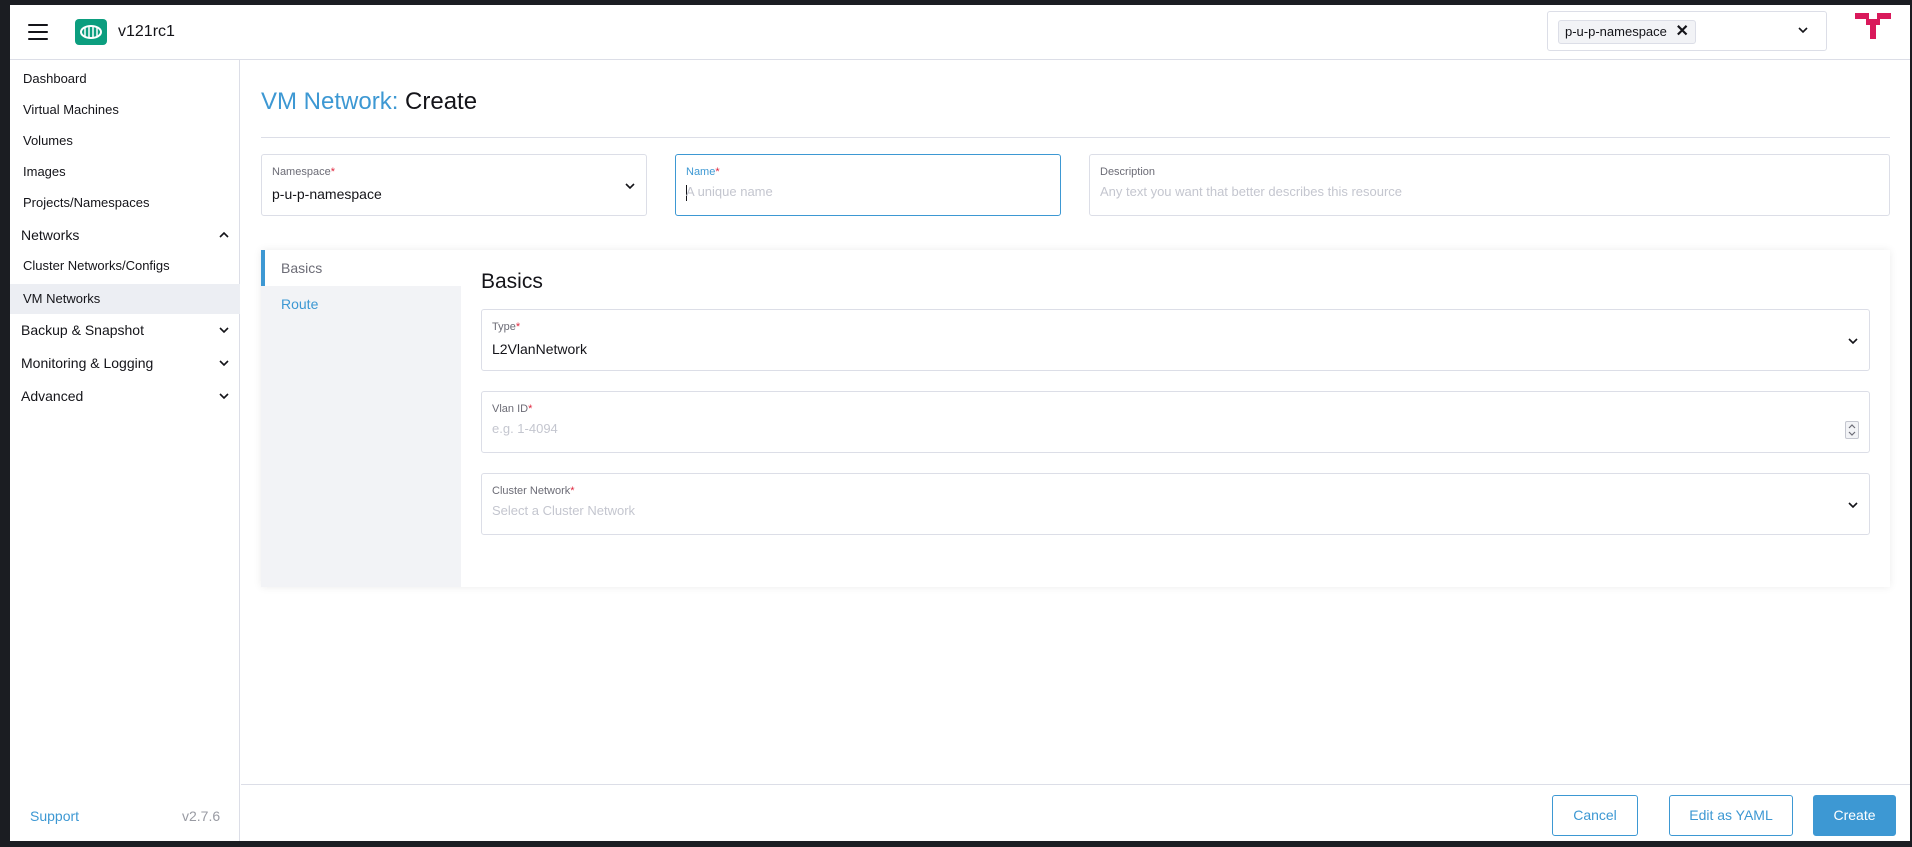 Image resolution: width=1912 pixels, height=847 pixels. Describe the element at coordinates (125, 141) in the screenshot. I see `sidebar-item-volumes: Volumes` at that location.